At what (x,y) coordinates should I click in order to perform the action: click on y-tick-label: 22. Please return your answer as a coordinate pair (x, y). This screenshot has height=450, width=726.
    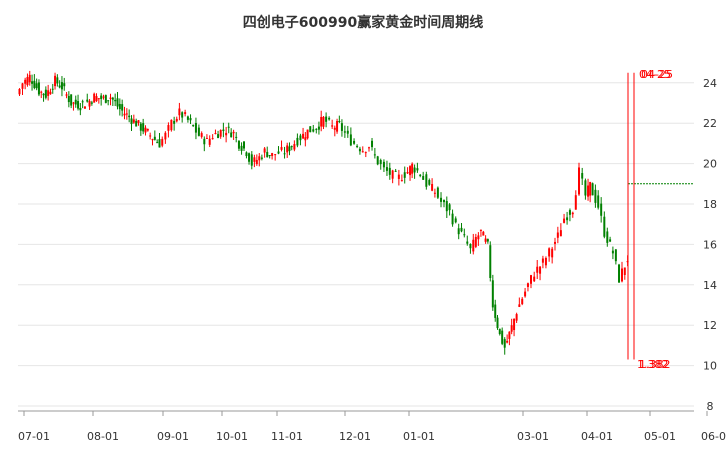
    Looking at the image, I should click on (710, 123).